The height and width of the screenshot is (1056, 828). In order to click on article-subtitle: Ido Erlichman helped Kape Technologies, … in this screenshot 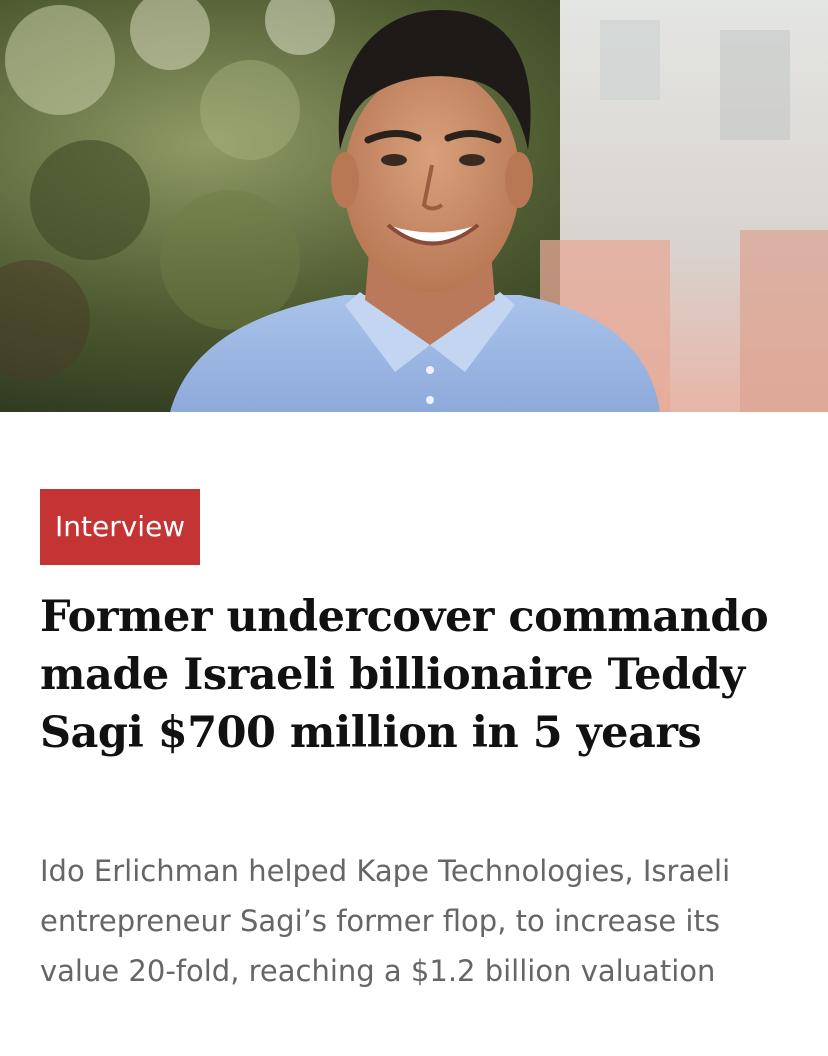, I will do `click(385, 921)`.